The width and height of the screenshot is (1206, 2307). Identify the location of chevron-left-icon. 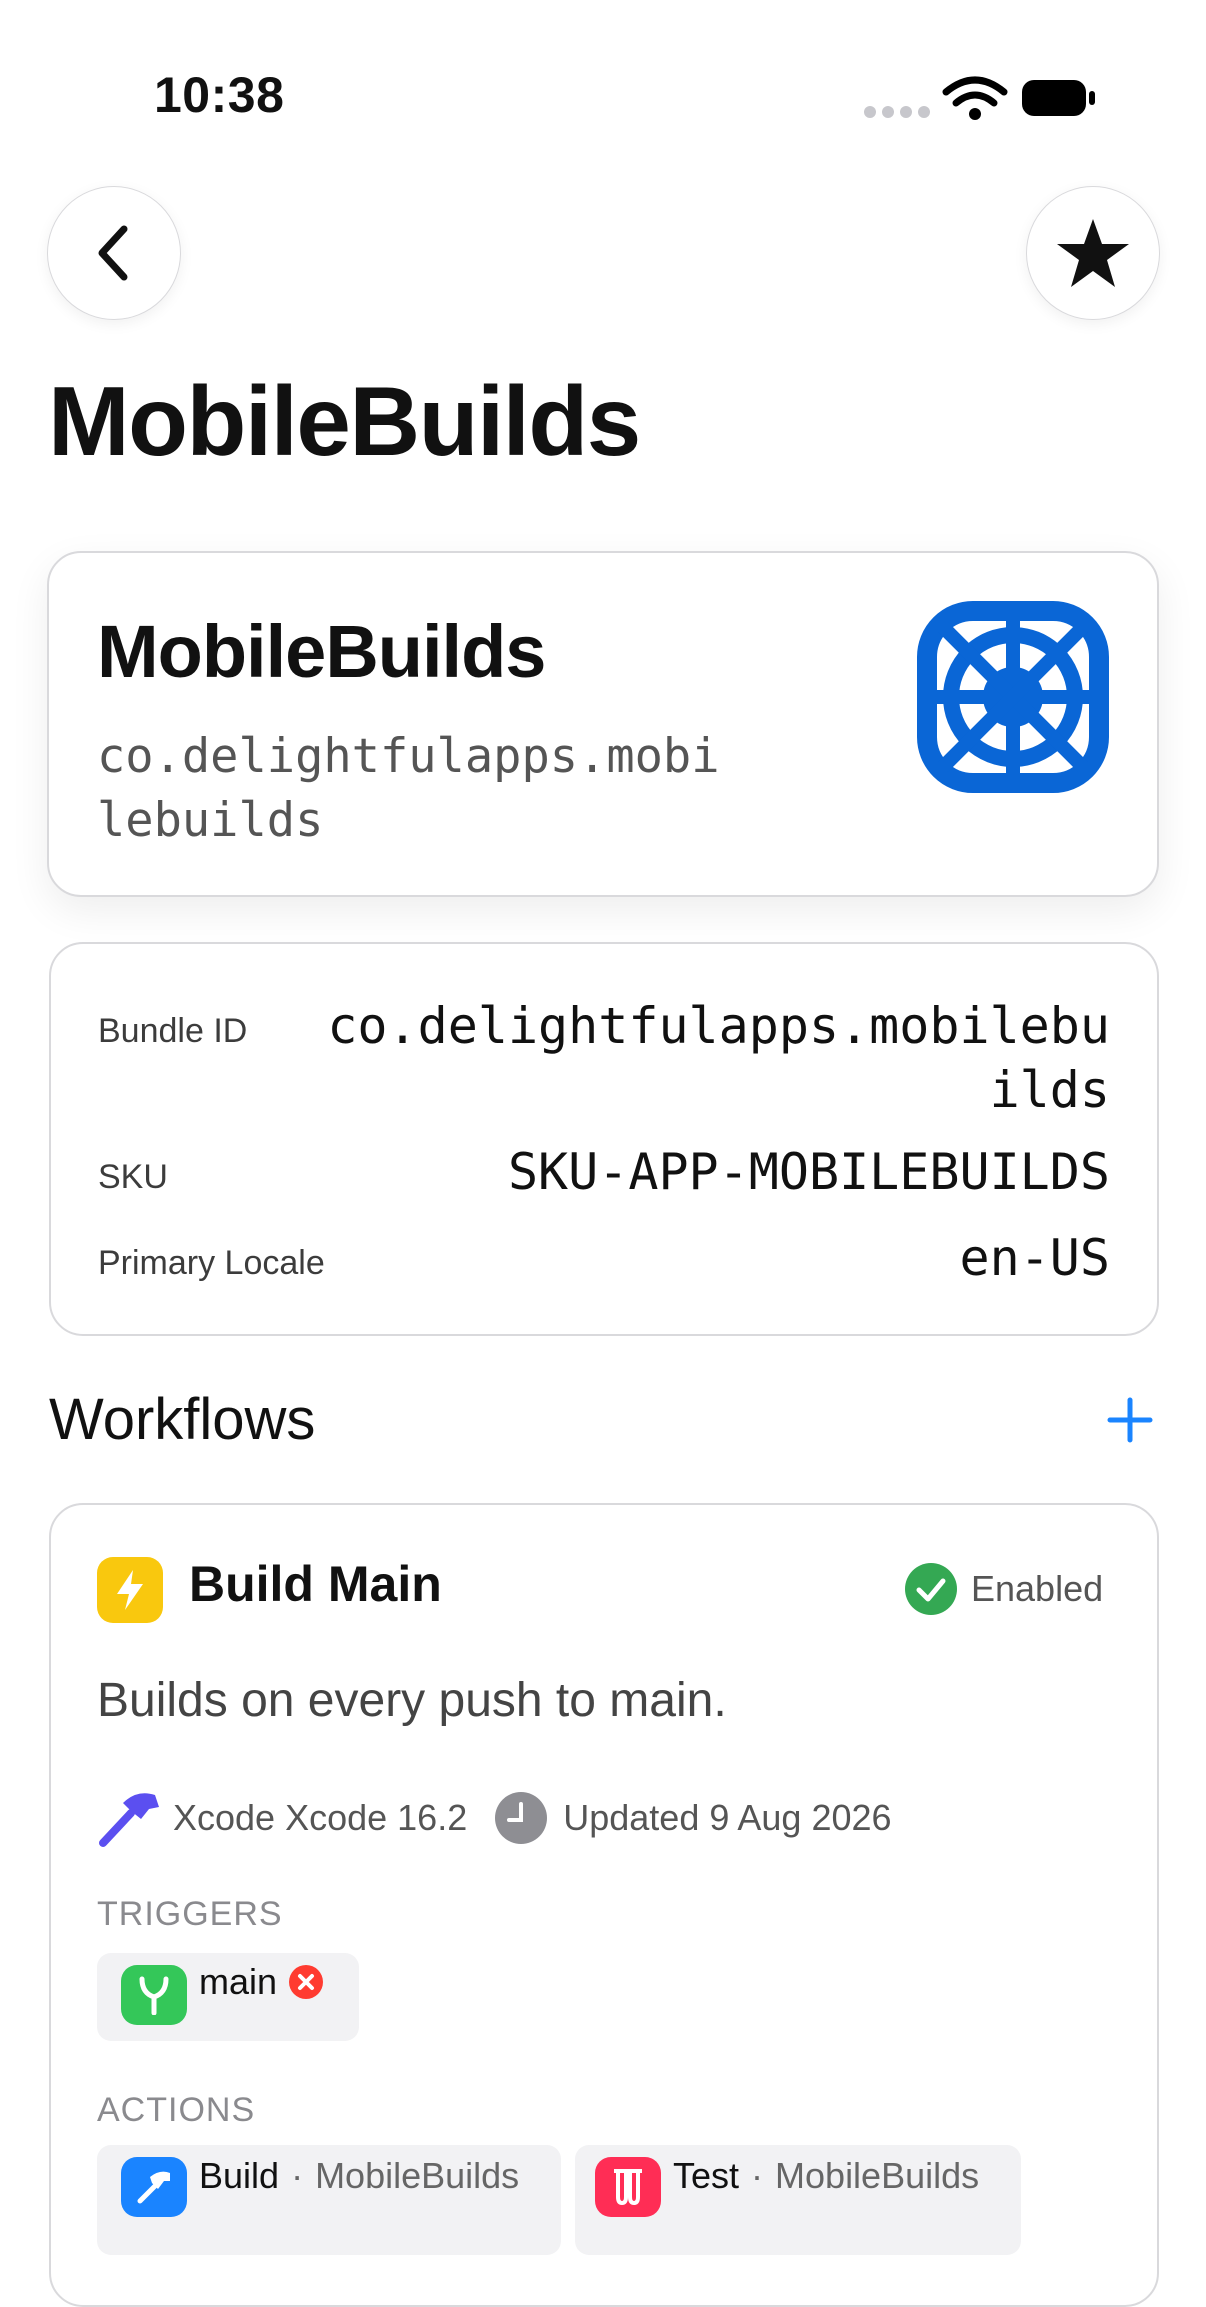
(113, 253).